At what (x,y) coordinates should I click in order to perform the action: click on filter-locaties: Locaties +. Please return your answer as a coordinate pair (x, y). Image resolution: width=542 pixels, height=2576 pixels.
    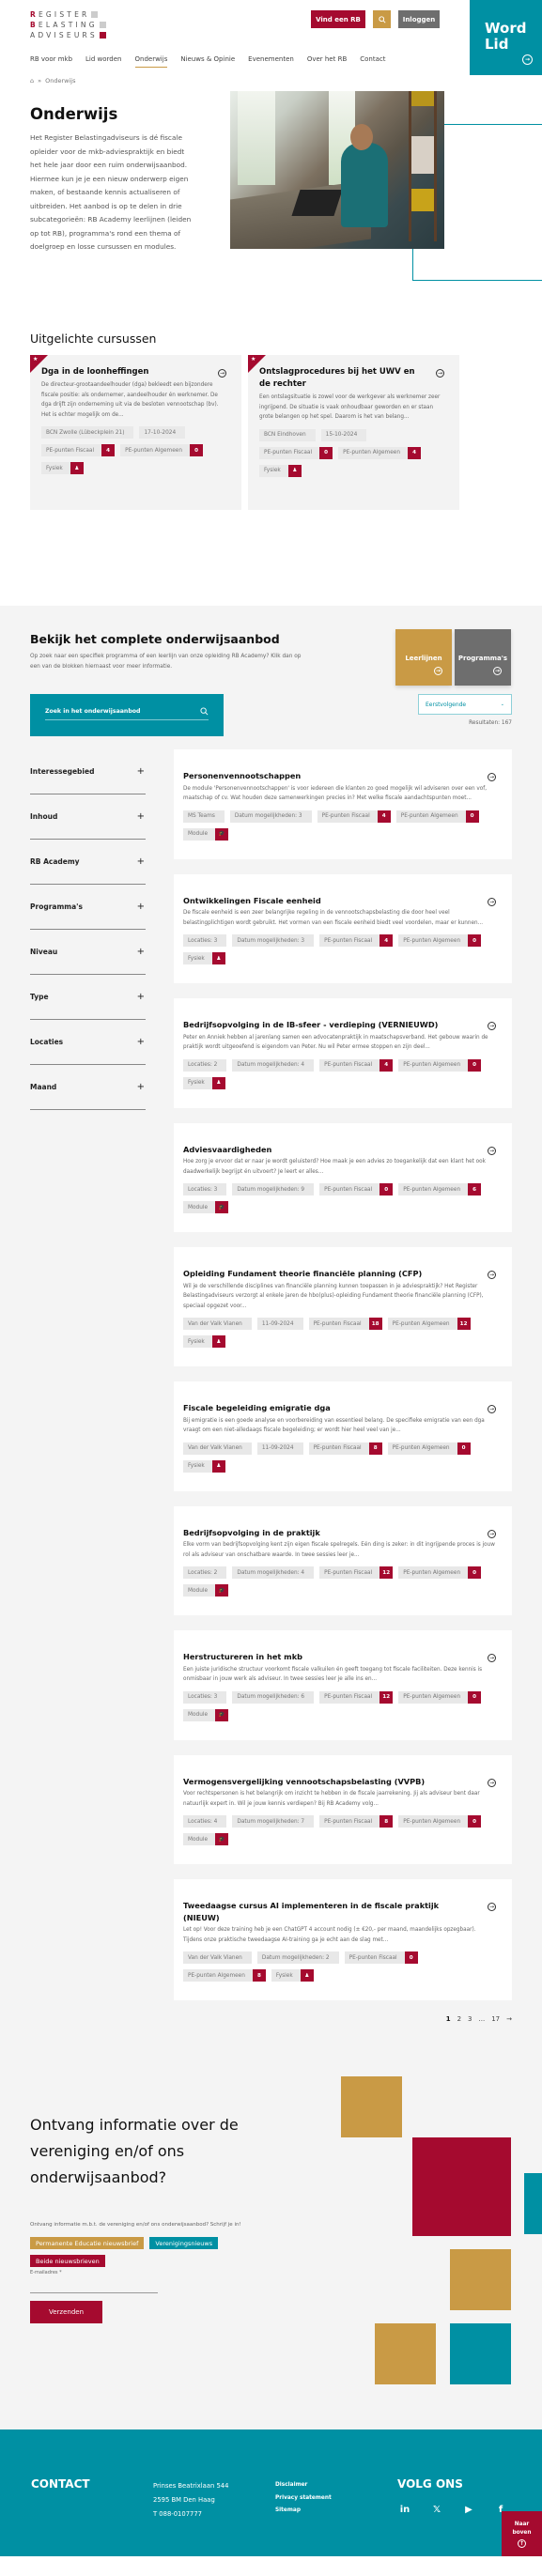
    Looking at the image, I should click on (88, 1042).